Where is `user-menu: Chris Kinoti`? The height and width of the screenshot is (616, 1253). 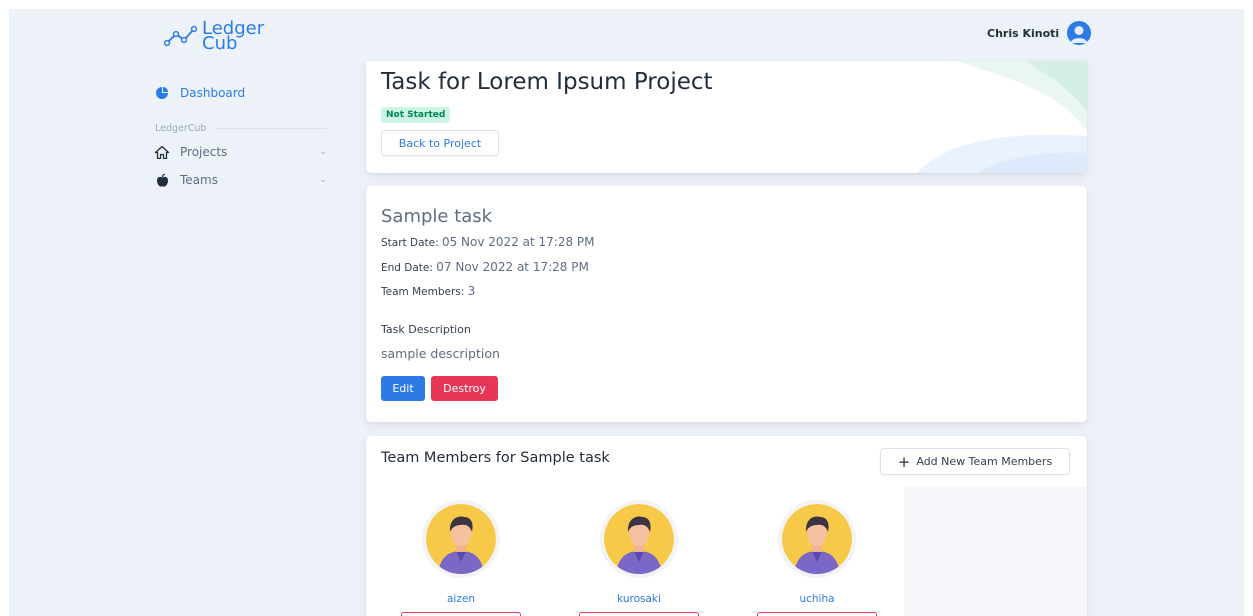 user-menu: Chris Kinoti is located at coordinates (1039, 33).